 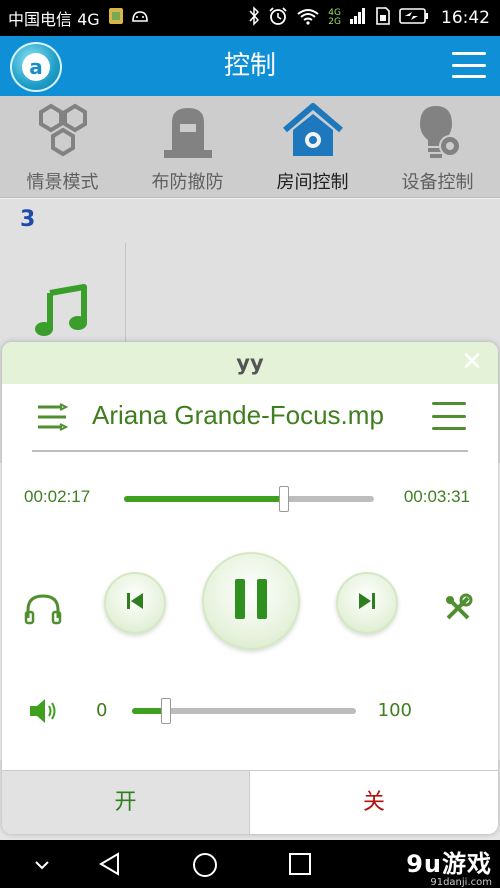 What do you see at coordinates (126, 802) in the screenshot?
I see `on-button: 开` at bounding box center [126, 802].